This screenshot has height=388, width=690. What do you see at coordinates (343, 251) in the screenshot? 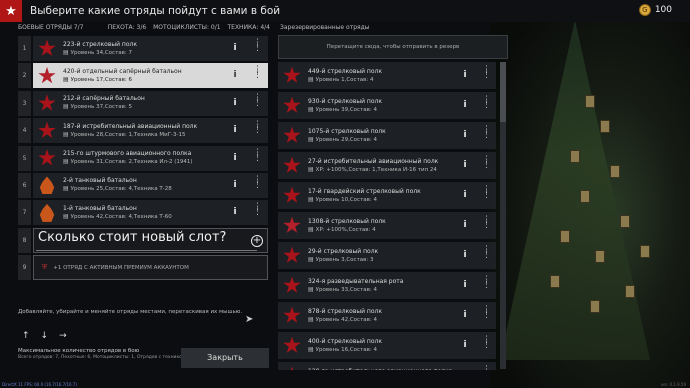
I see `unit-name: 29-й стрелковый полк` at bounding box center [343, 251].